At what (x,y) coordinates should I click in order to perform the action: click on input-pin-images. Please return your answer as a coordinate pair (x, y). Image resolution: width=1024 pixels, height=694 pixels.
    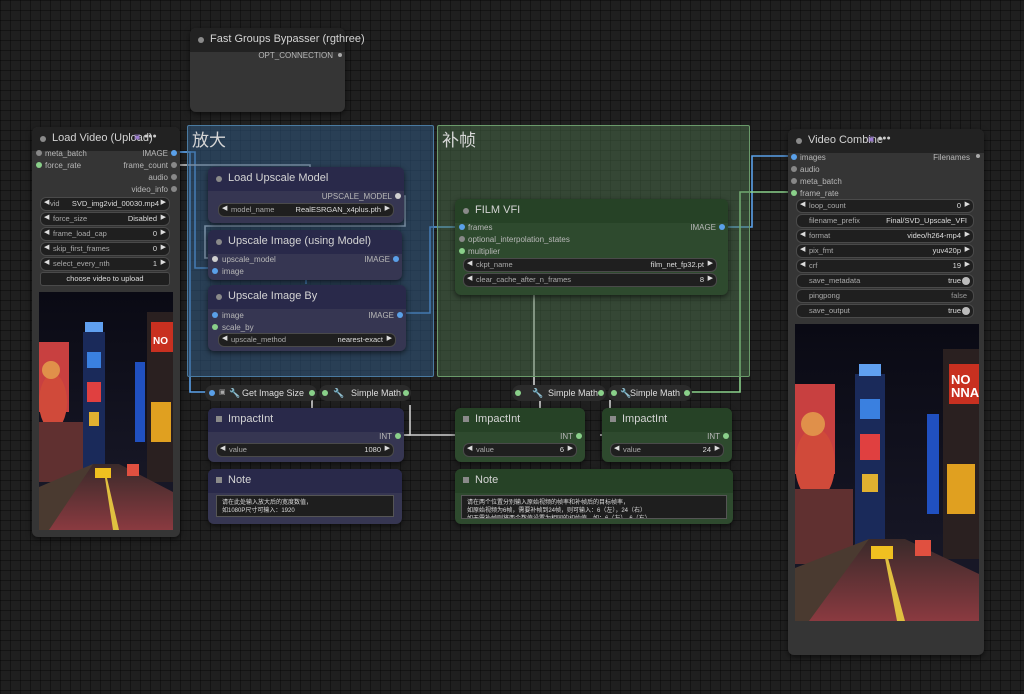
    Looking at the image, I should click on (794, 157).